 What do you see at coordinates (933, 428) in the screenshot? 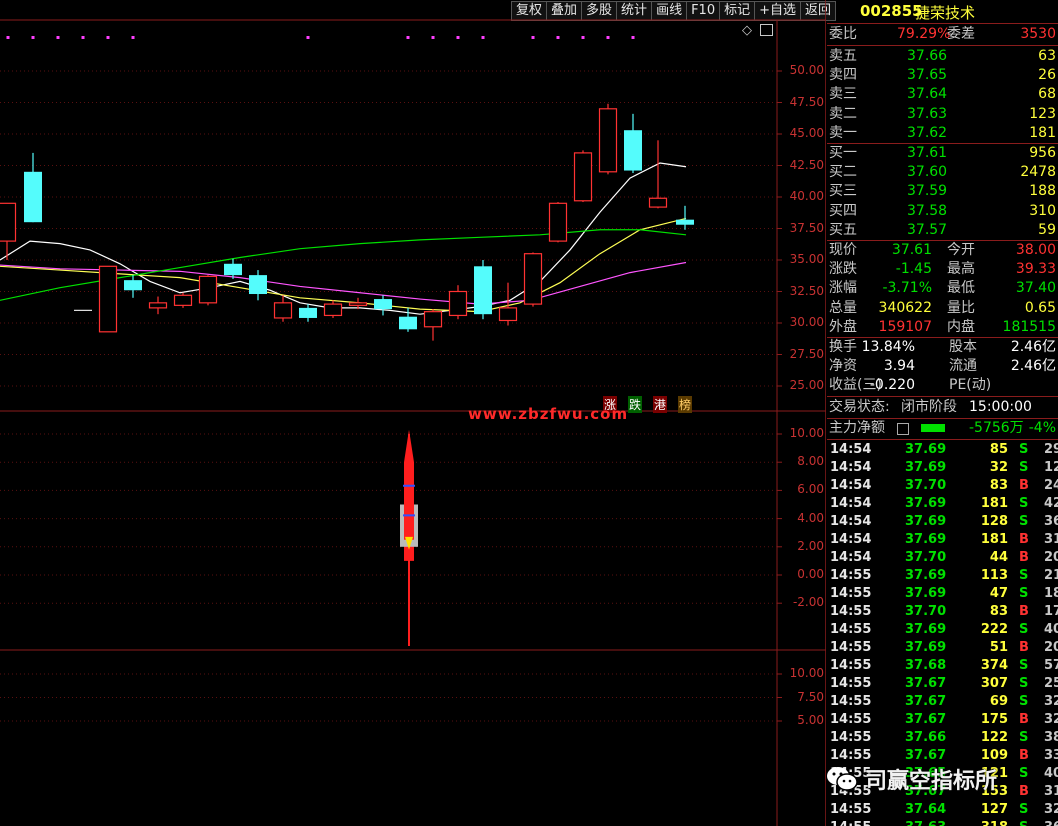
I see `flow-bar` at bounding box center [933, 428].